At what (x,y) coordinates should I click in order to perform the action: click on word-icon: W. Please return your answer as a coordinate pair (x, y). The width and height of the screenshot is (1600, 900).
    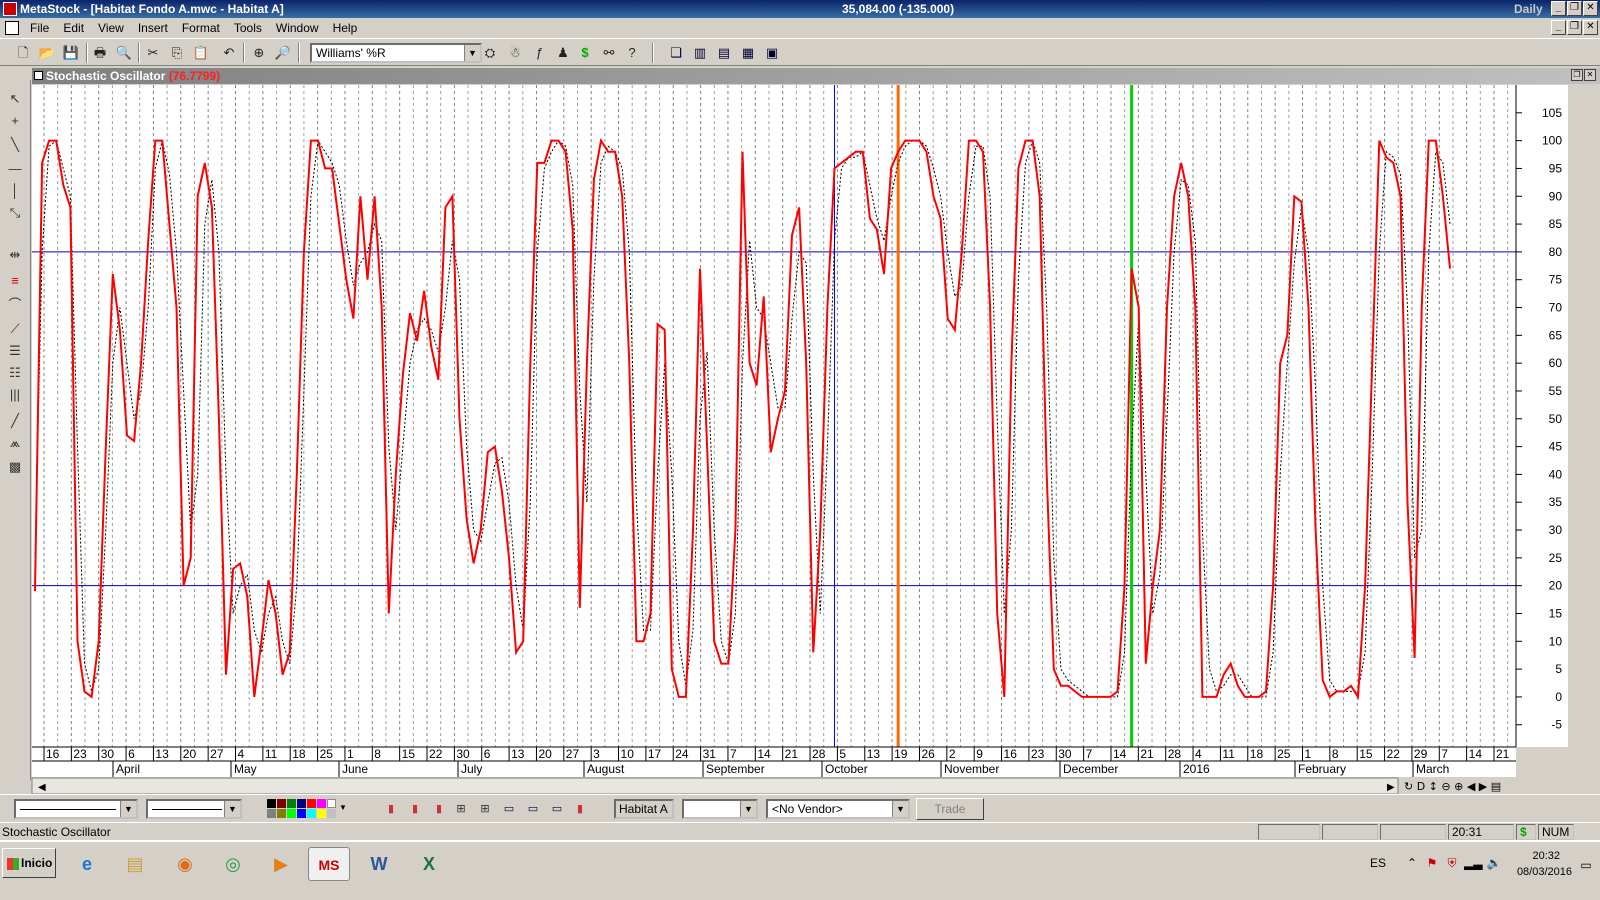
    Looking at the image, I should click on (379, 864).